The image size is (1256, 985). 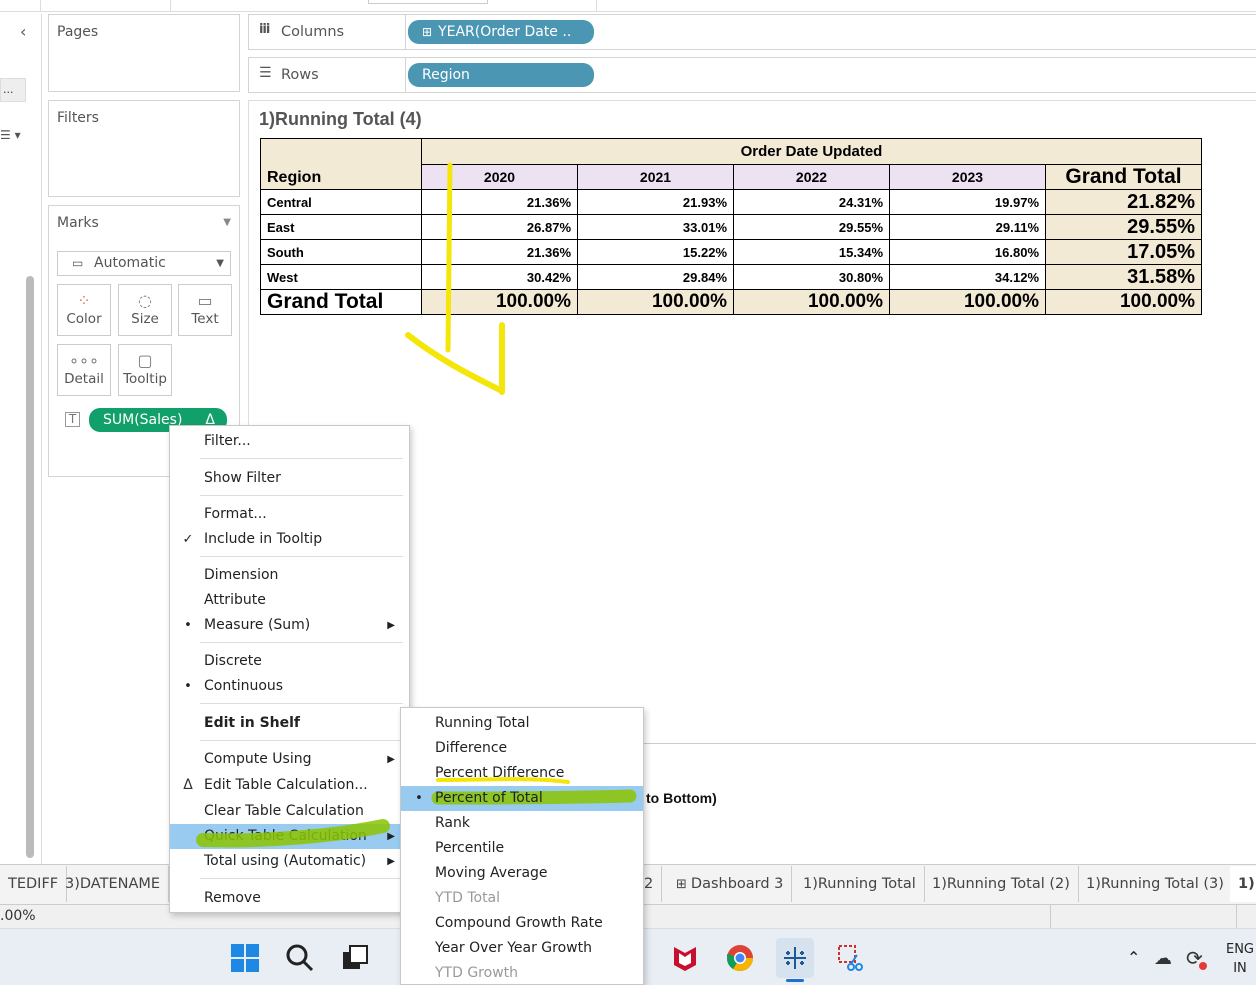 I want to click on value-cell: 15.34%, so click(x=811, y=252).